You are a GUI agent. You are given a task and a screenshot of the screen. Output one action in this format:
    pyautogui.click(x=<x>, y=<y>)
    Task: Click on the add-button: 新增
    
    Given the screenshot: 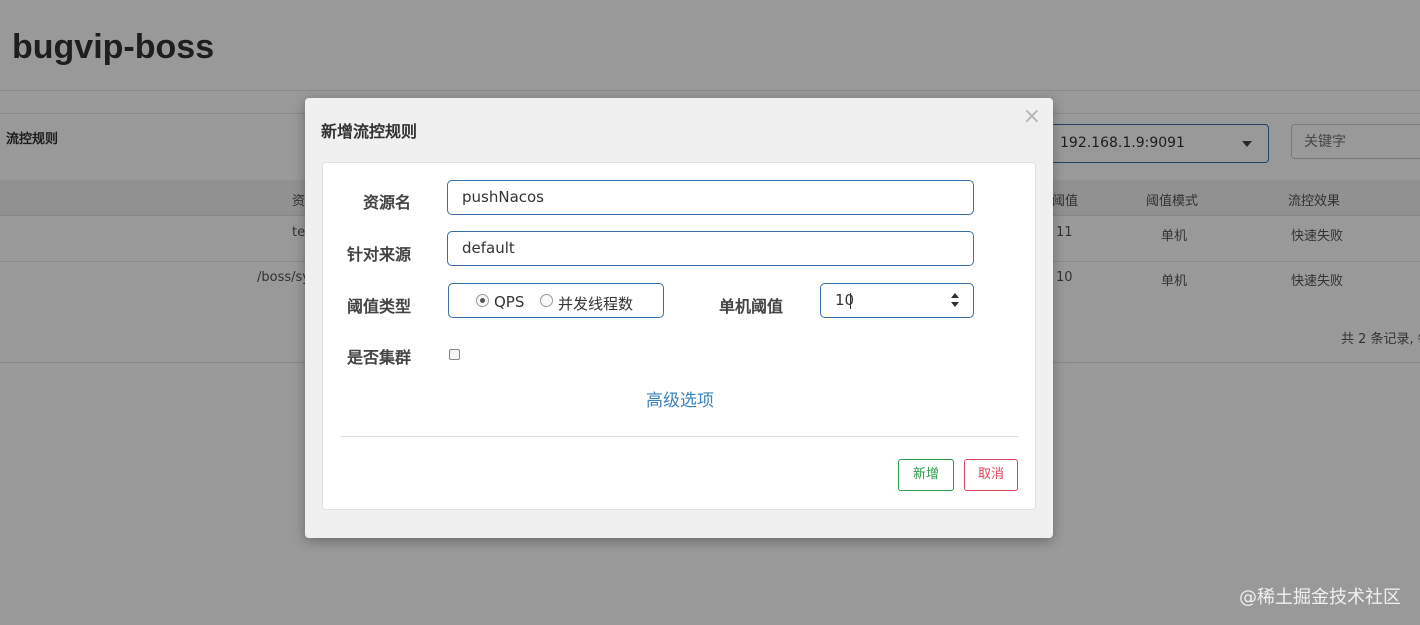 What is the action you would take?
    pyautogui.click(x=926, y=475)
    